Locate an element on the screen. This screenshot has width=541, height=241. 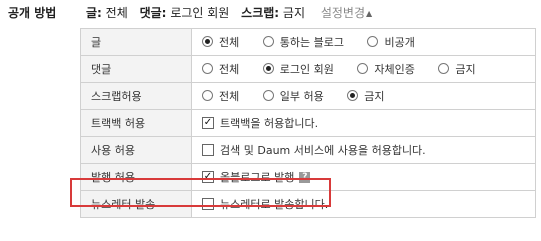
newsletter-checkbox: 뉴스레터로 발송합니다. is located at coordinates (265, 204).